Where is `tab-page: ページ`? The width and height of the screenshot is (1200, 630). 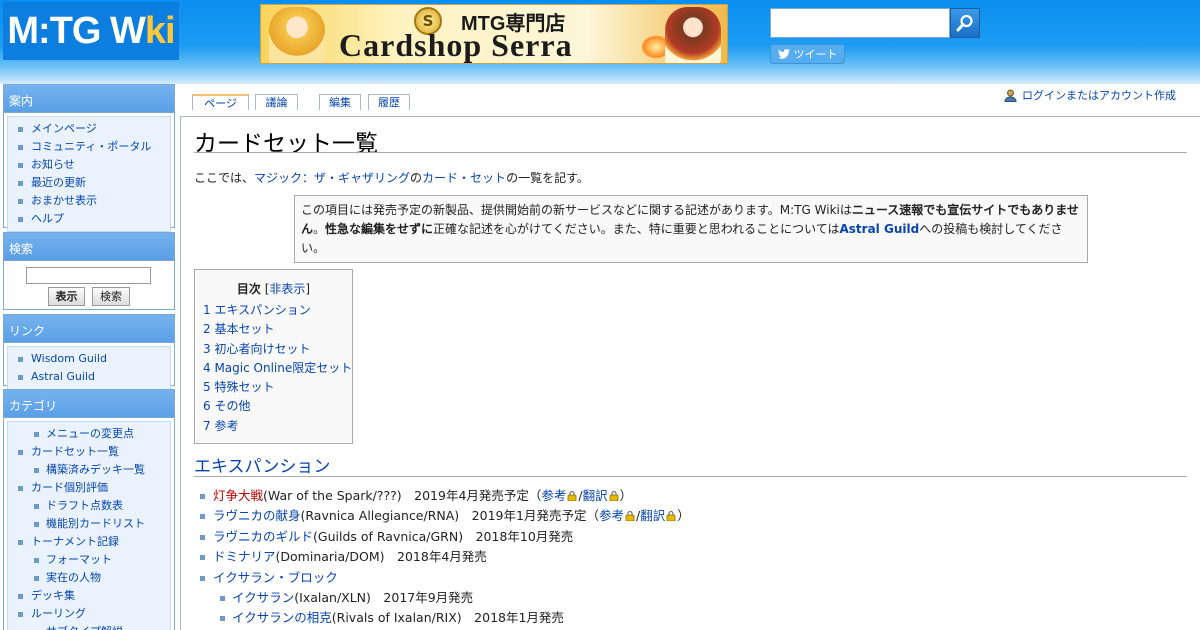 tab-page: ページ is located at coordinates (220, 102).